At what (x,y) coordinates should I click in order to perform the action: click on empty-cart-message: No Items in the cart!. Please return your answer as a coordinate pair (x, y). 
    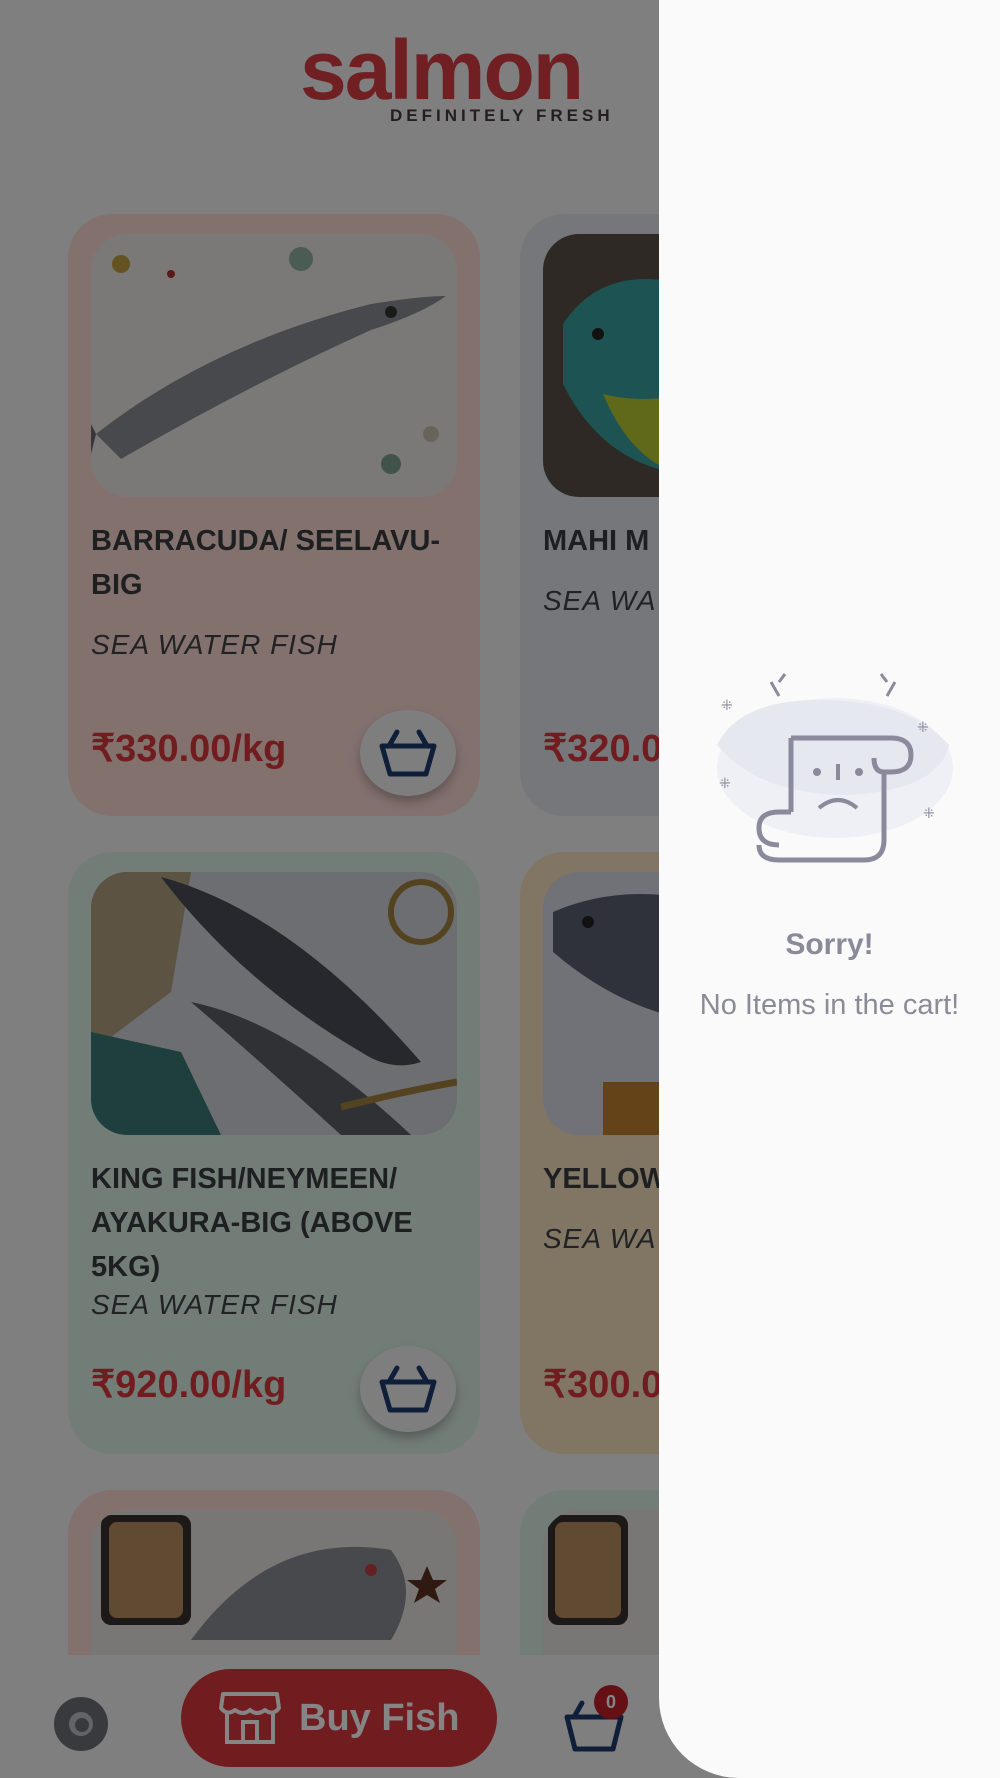
    Looking at the image, I should click on (829, 1005).